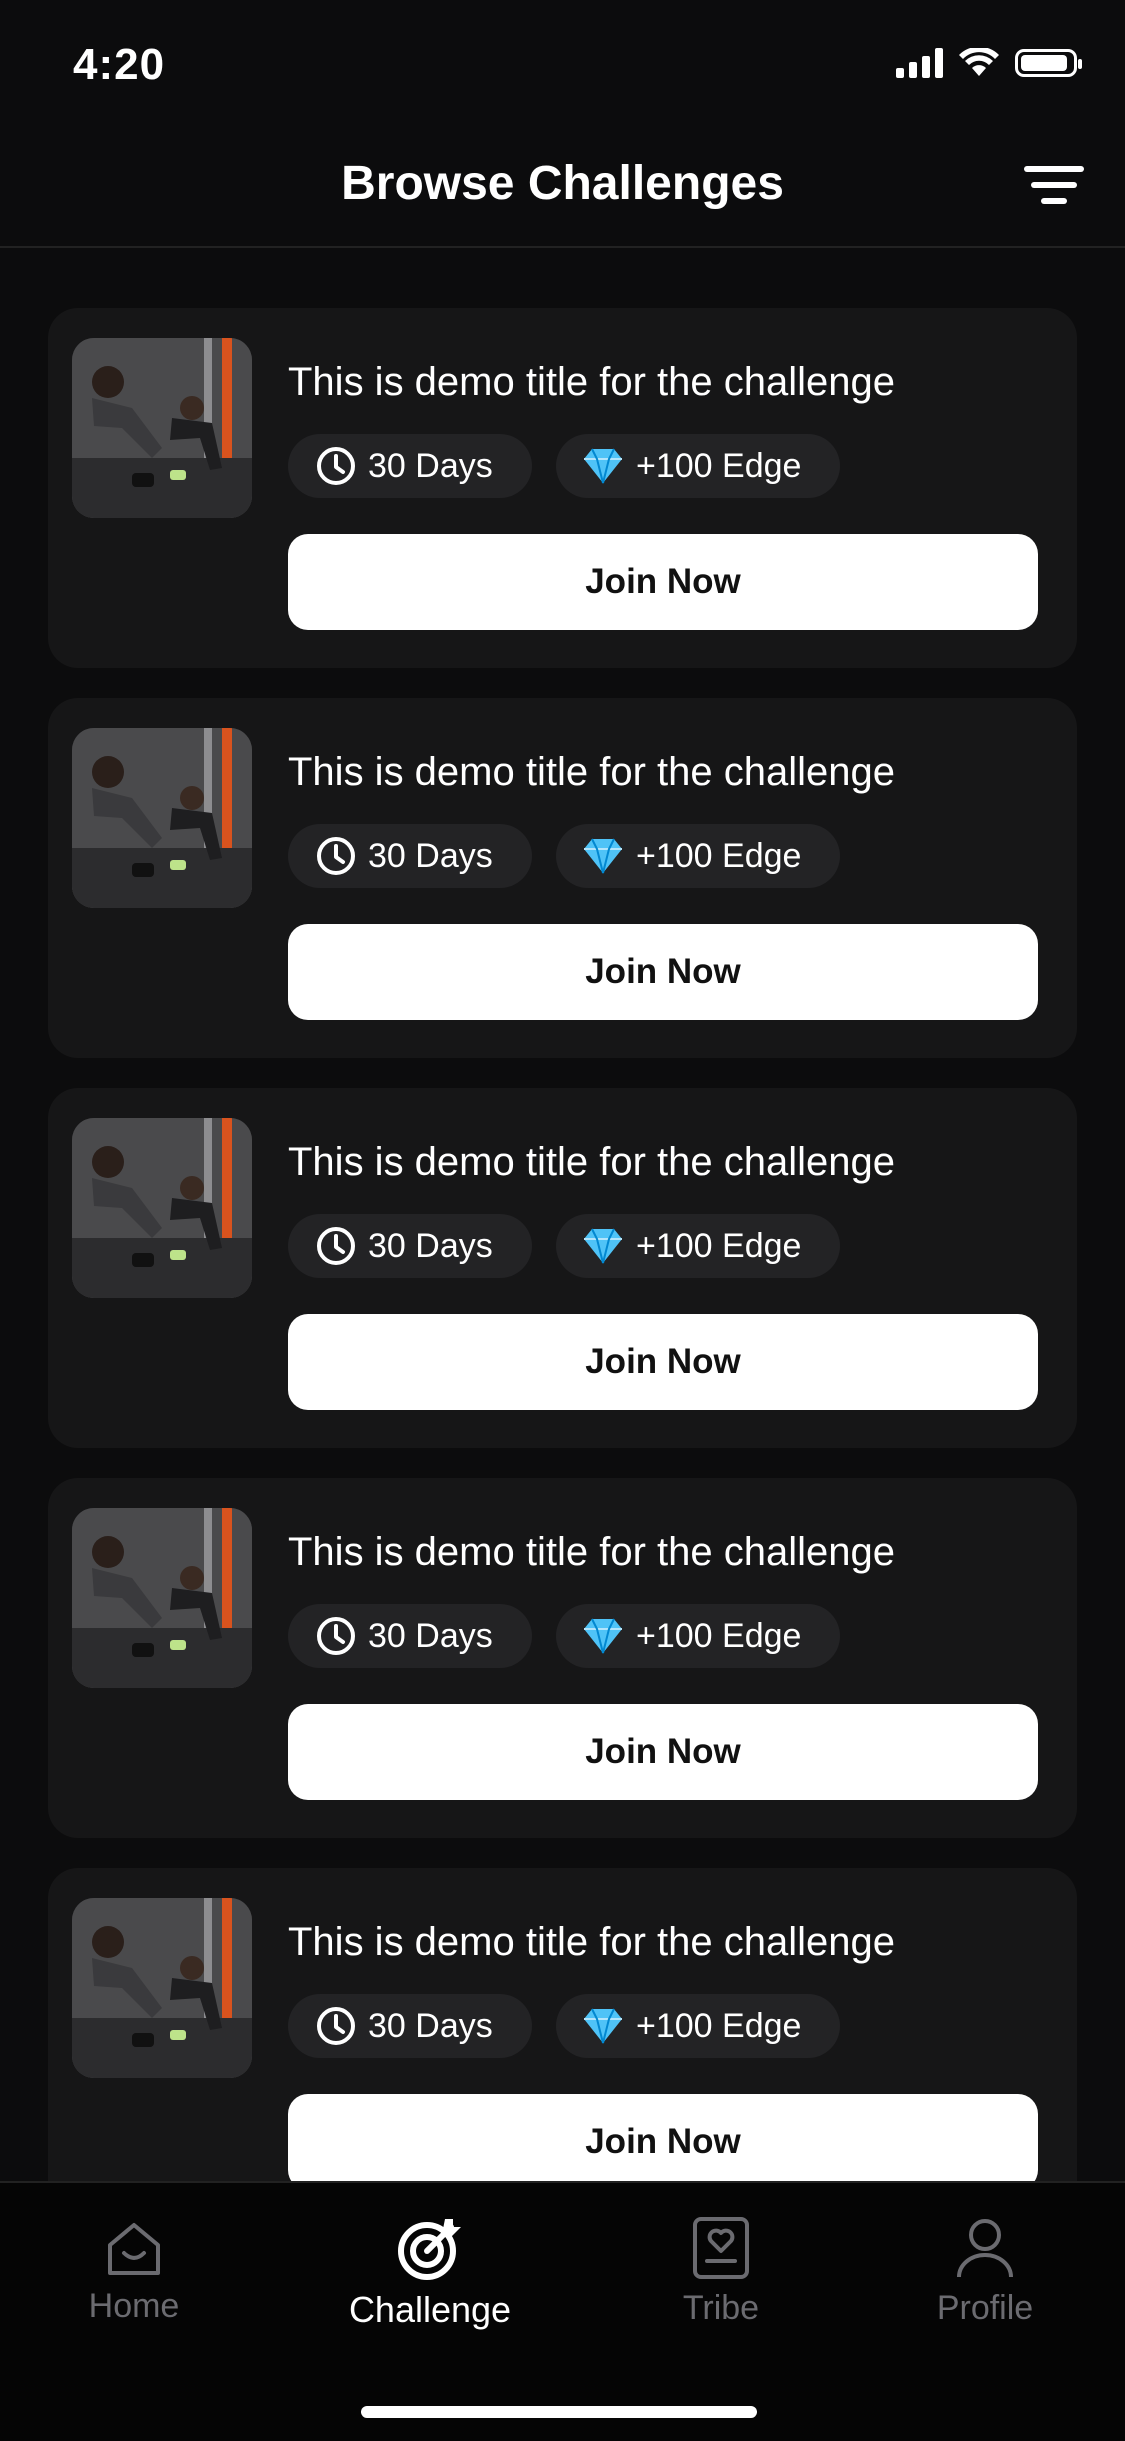 The image size is (1125, 2441). Describe the element at coordinates (562, 183) in the screenshot. I see `page-title: Browse Challenges` at that location.